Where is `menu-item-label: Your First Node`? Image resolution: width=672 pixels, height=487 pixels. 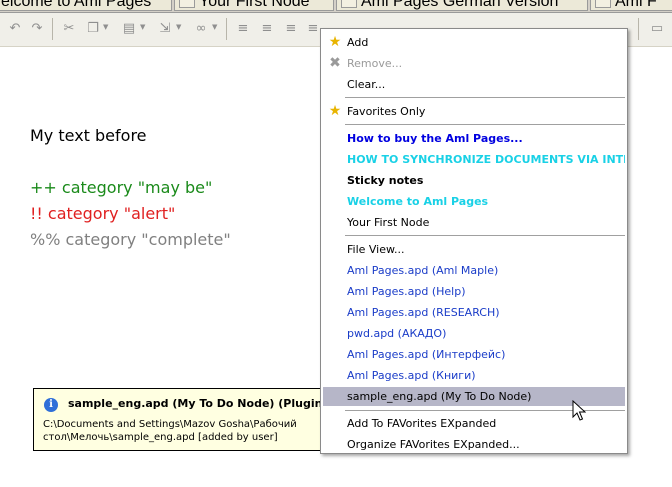 menu-item-label: Your First Node is located at coordinates (388, 222).